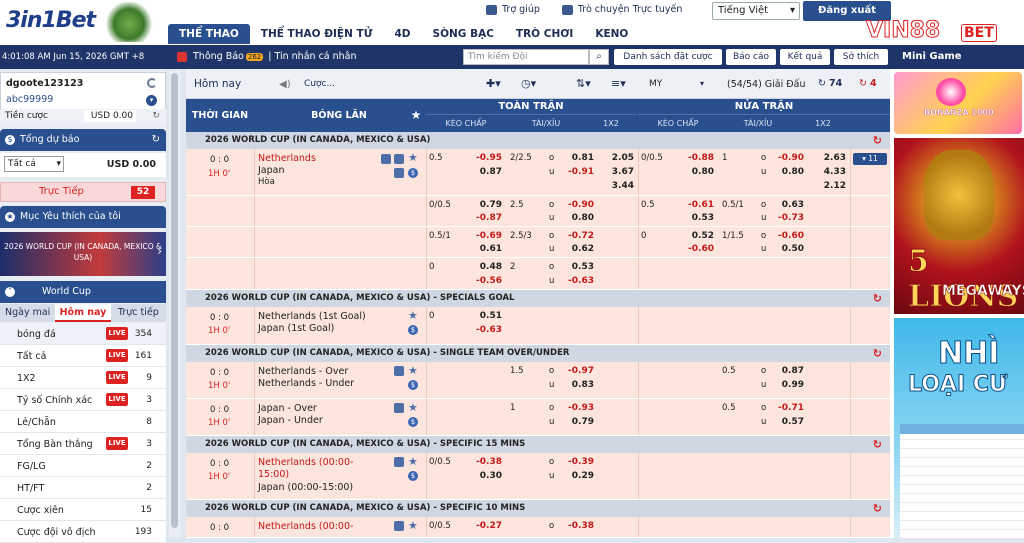 Image resolution: width=1024 pixels, height=543 pixels. What do you see at coordinates (399, 159) in the screenshot?
I see `stats-icon` at bounding box center [399, 159].